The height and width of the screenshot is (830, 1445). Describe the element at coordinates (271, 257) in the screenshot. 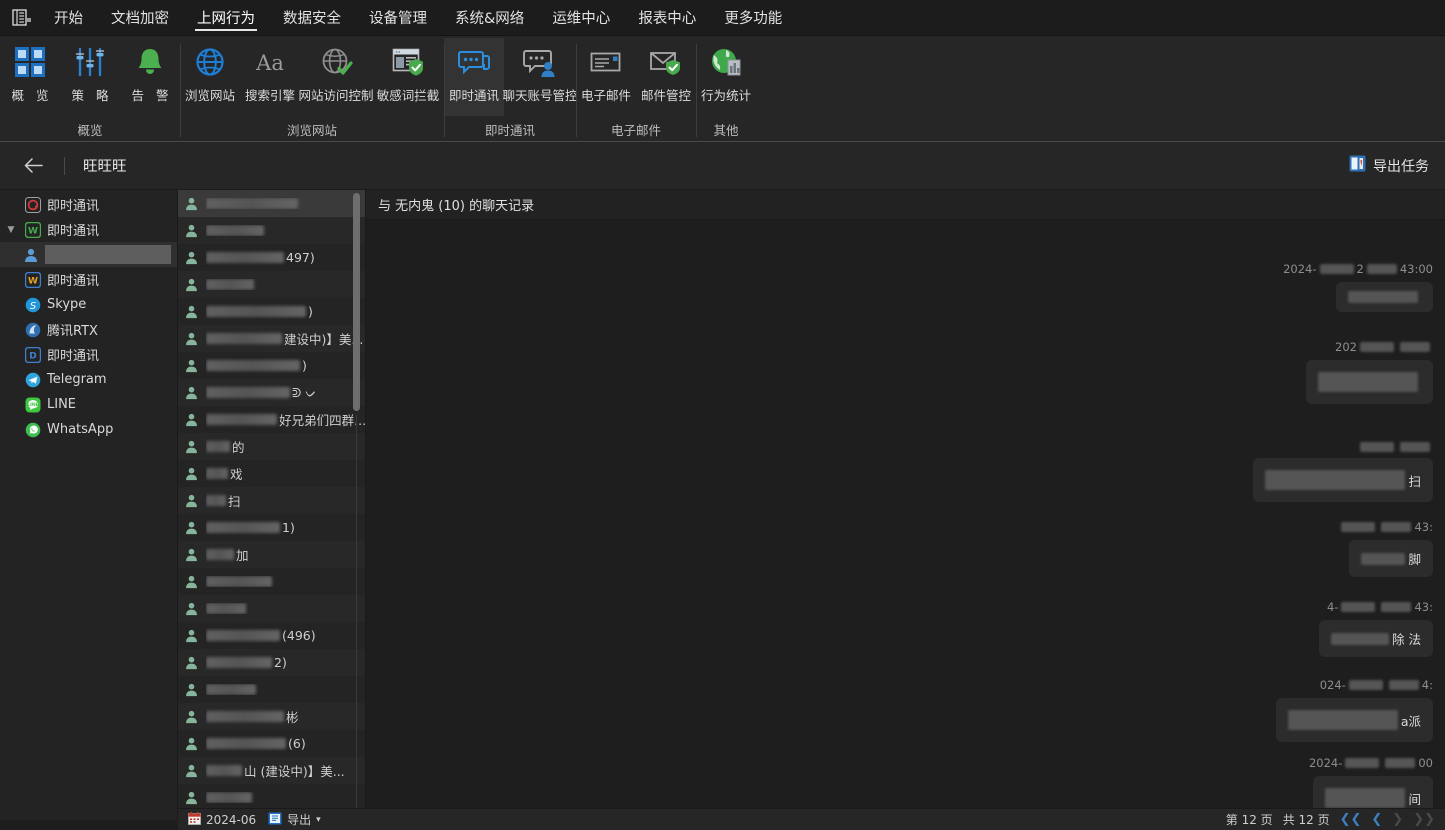

I see `contact-list-item: 497)` at that location.